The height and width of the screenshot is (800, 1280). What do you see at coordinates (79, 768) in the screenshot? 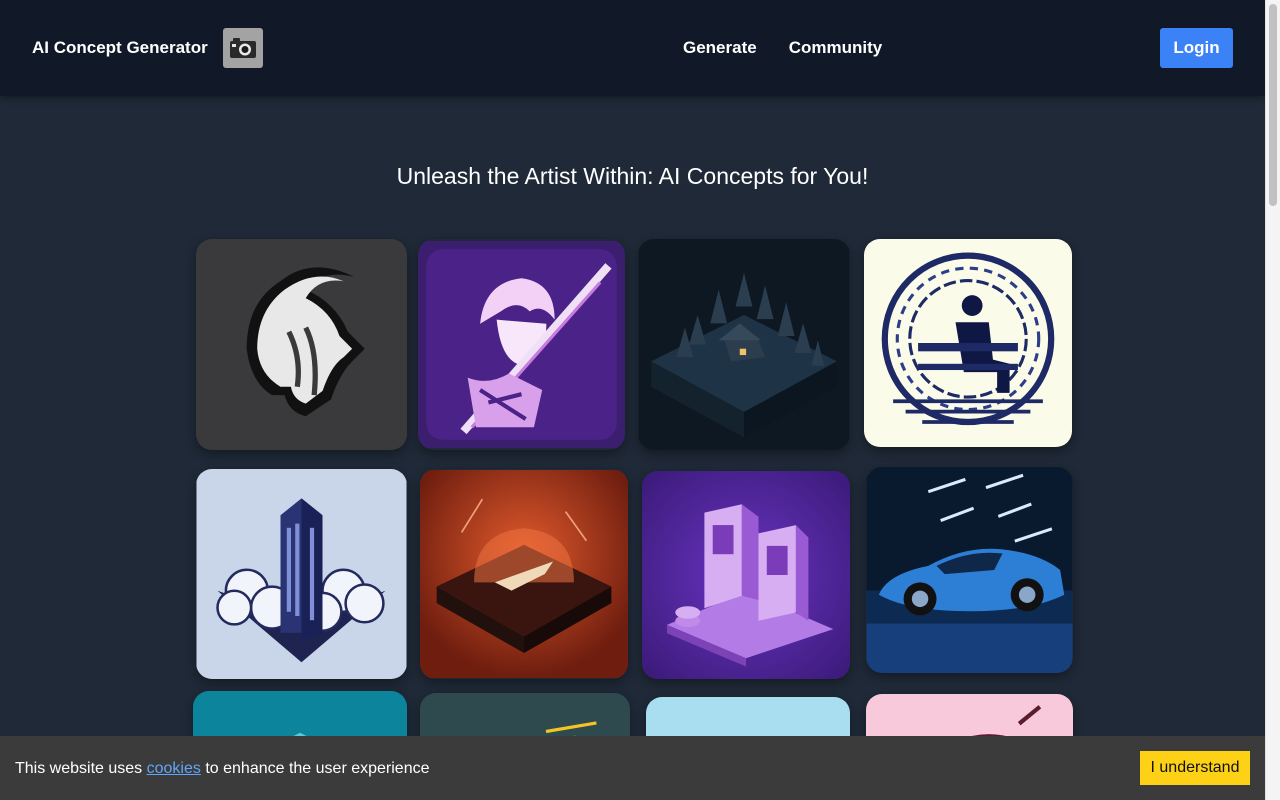
I see `cookie-prefix: This website uses` at bounding box center [79, 768].